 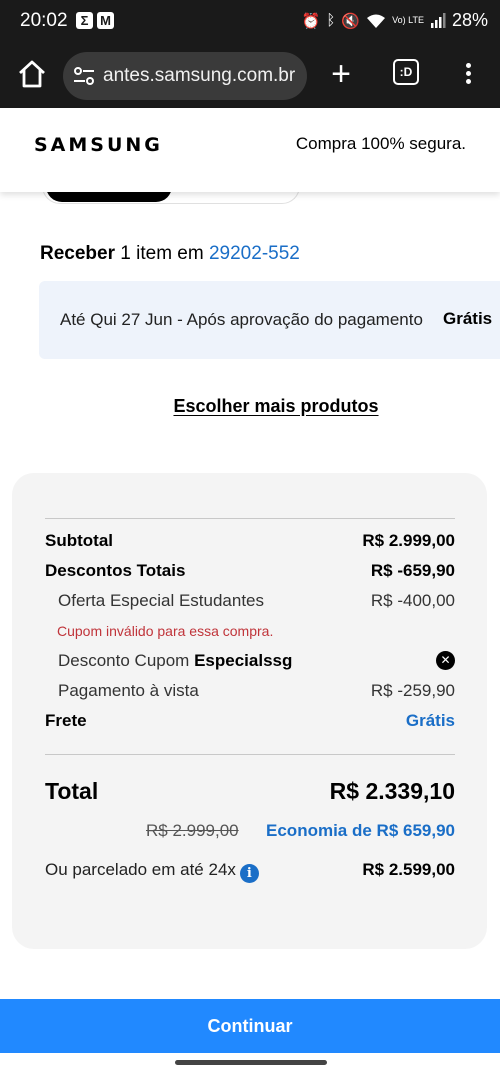 What do you see at coordinates (249, 873) in the screenshot?
I see `info-icon: i` at bounding box center [249, 873].